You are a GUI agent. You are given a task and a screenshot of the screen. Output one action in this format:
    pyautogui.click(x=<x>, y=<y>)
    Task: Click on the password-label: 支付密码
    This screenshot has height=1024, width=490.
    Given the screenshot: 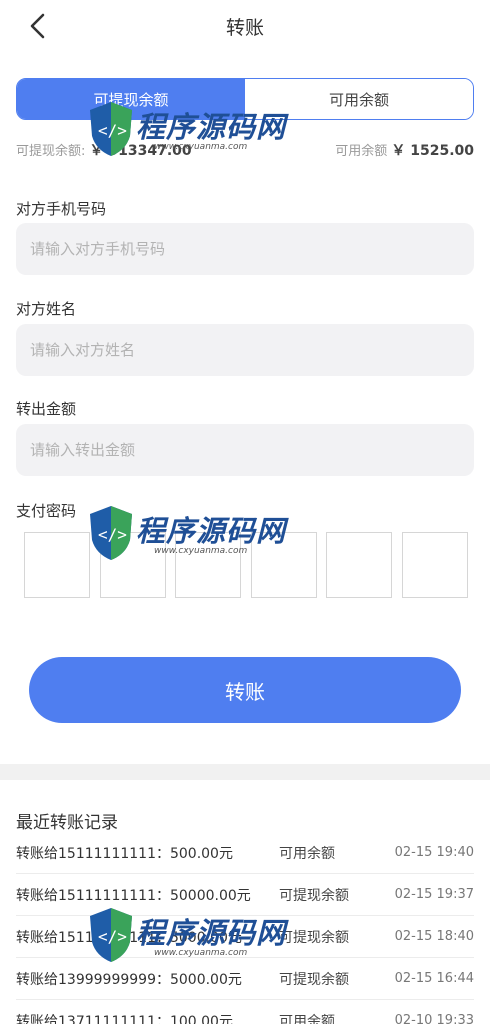 What is the action you would take?
    pyautogui.click(x=46, y=511)
    